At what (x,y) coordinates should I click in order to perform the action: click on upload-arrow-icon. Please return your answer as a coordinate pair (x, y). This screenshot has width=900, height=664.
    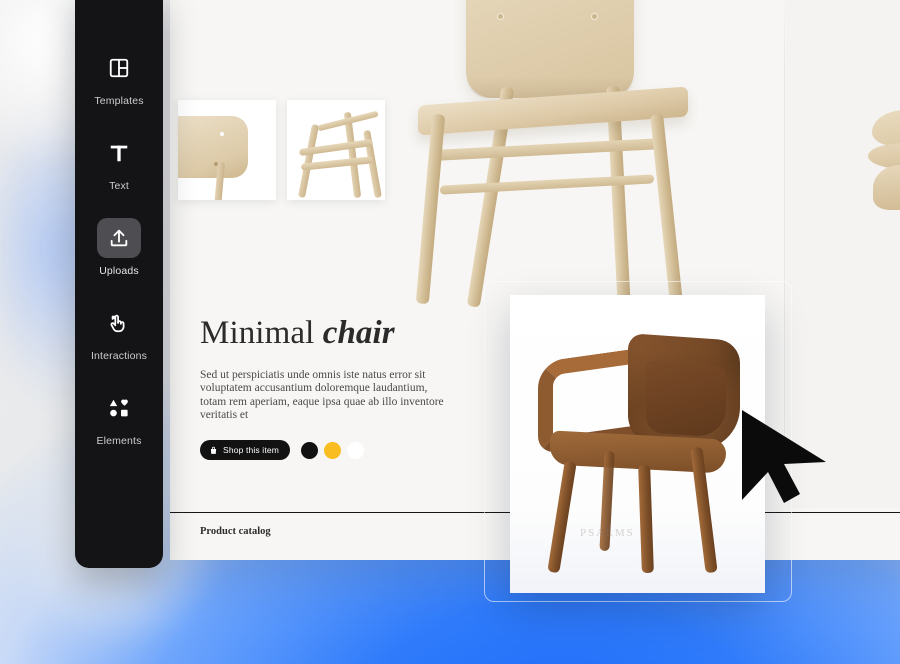
    Looking at the image, I should click on (119, 238).